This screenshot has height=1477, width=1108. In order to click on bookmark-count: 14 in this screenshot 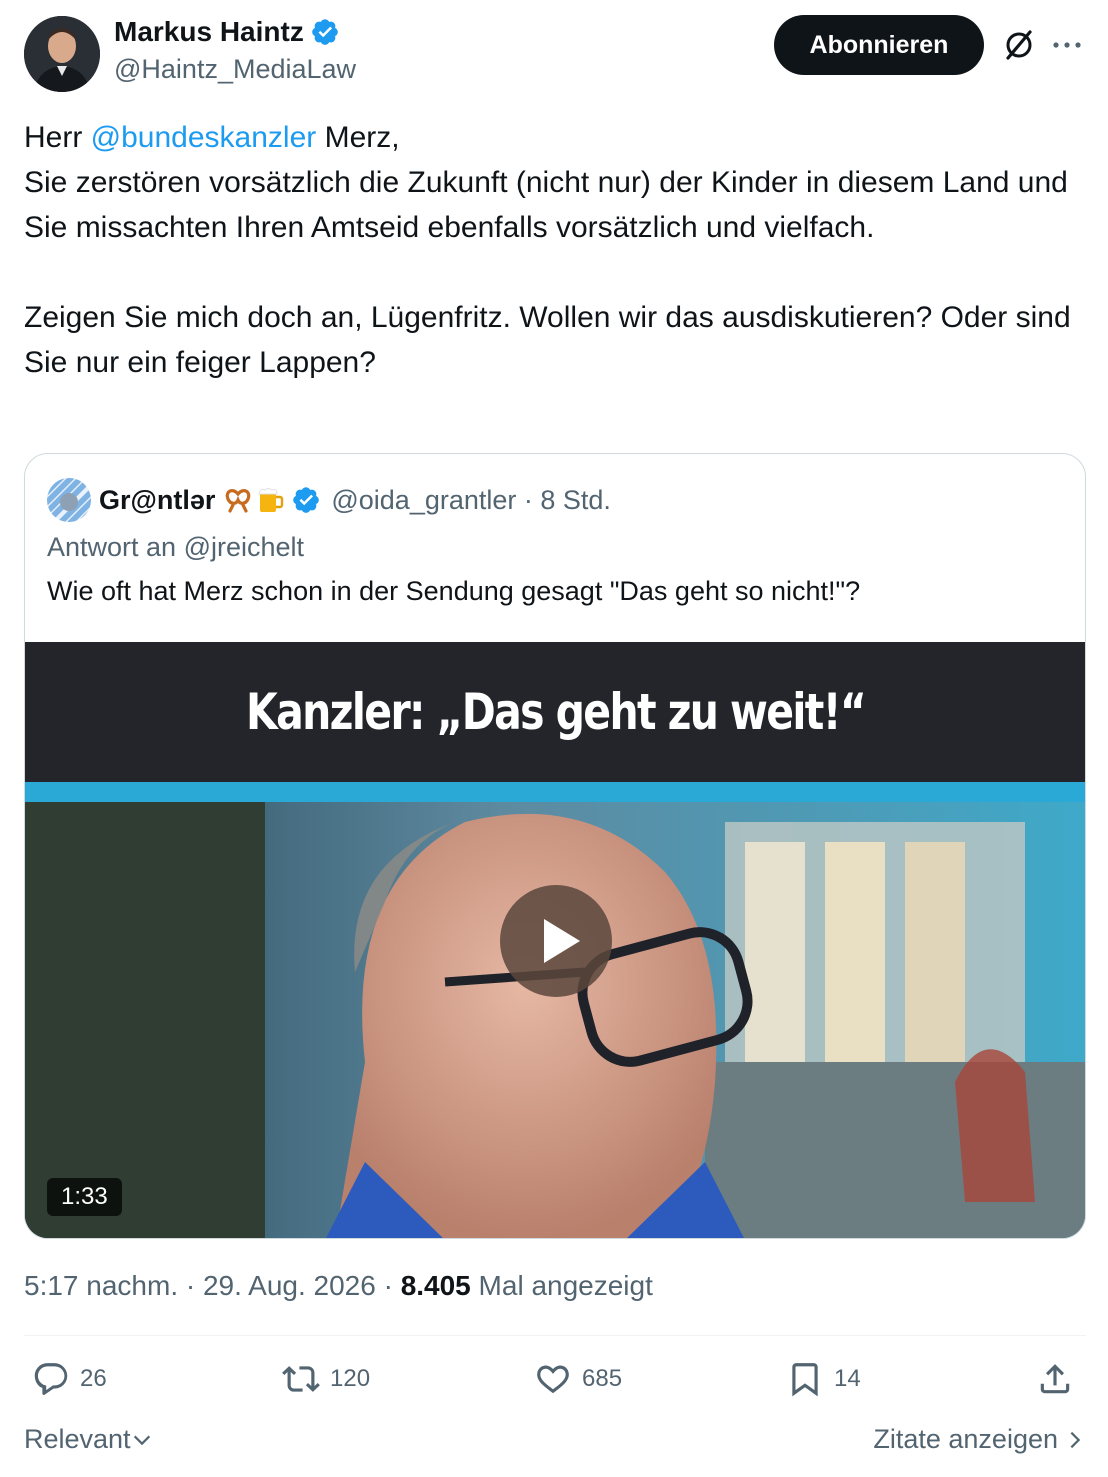, I will do `click(847, 1378)`.